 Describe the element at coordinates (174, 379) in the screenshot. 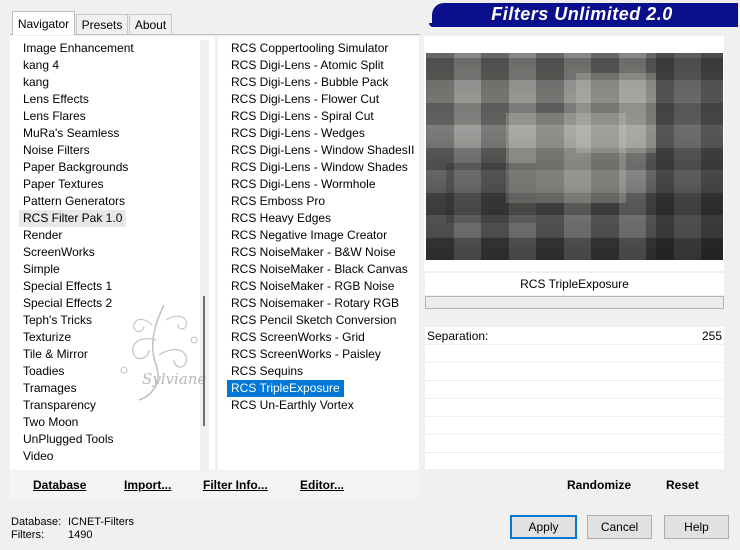

I see `watermark-text: Sylviane` at that location.